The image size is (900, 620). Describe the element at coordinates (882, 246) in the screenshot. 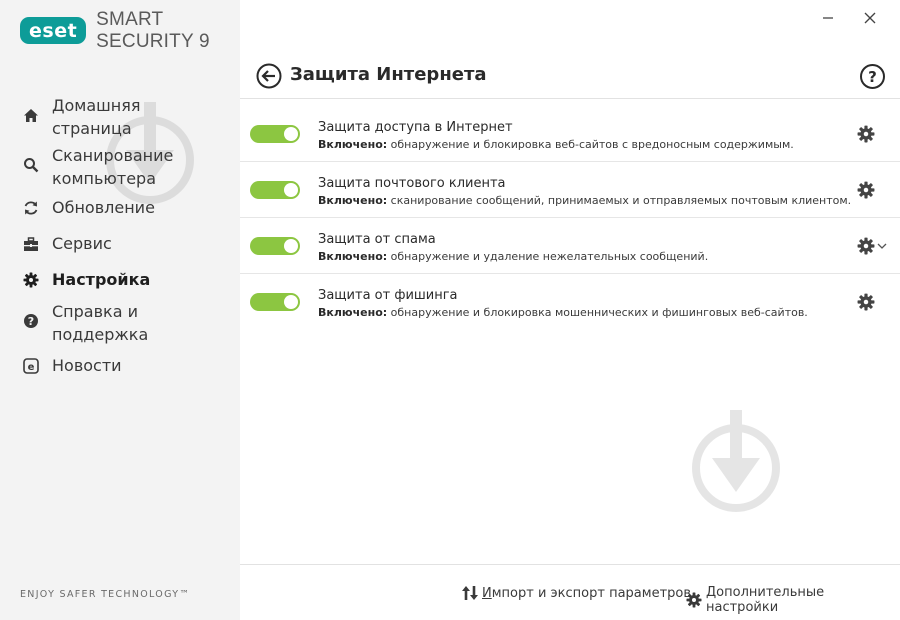

I see `chevron-down-icon` at that location.